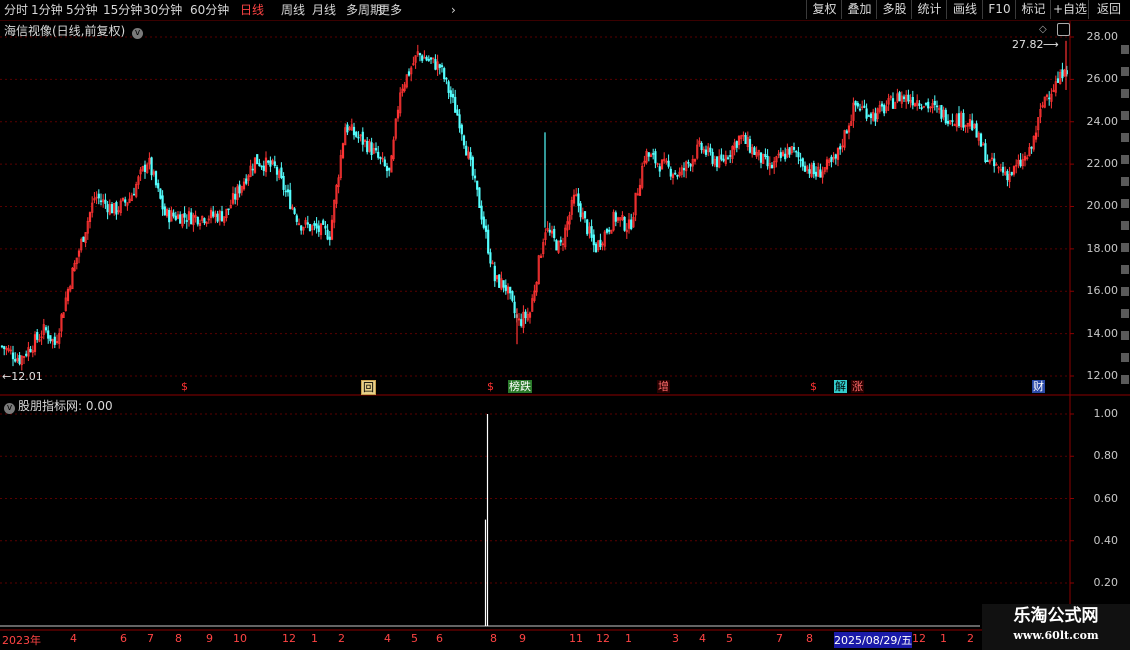 The image size is (1130, 650). What do you see at coordinates (390, 10) in the screenshot?
I see `period-10: 更多` at bounding box center [390, 10].